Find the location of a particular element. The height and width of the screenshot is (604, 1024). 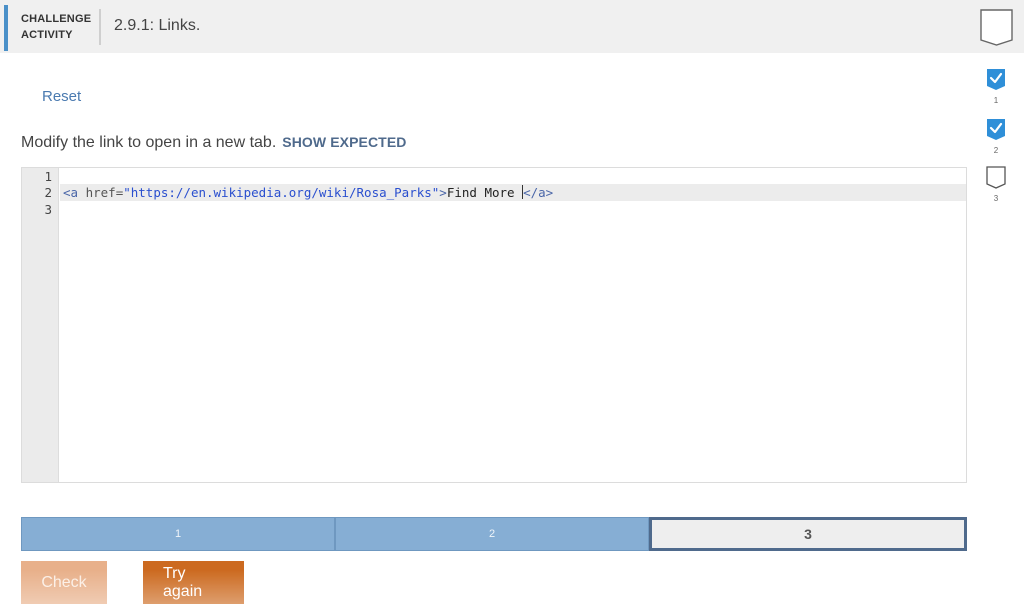

step-number: 2 is located at coordinates (996, 150).